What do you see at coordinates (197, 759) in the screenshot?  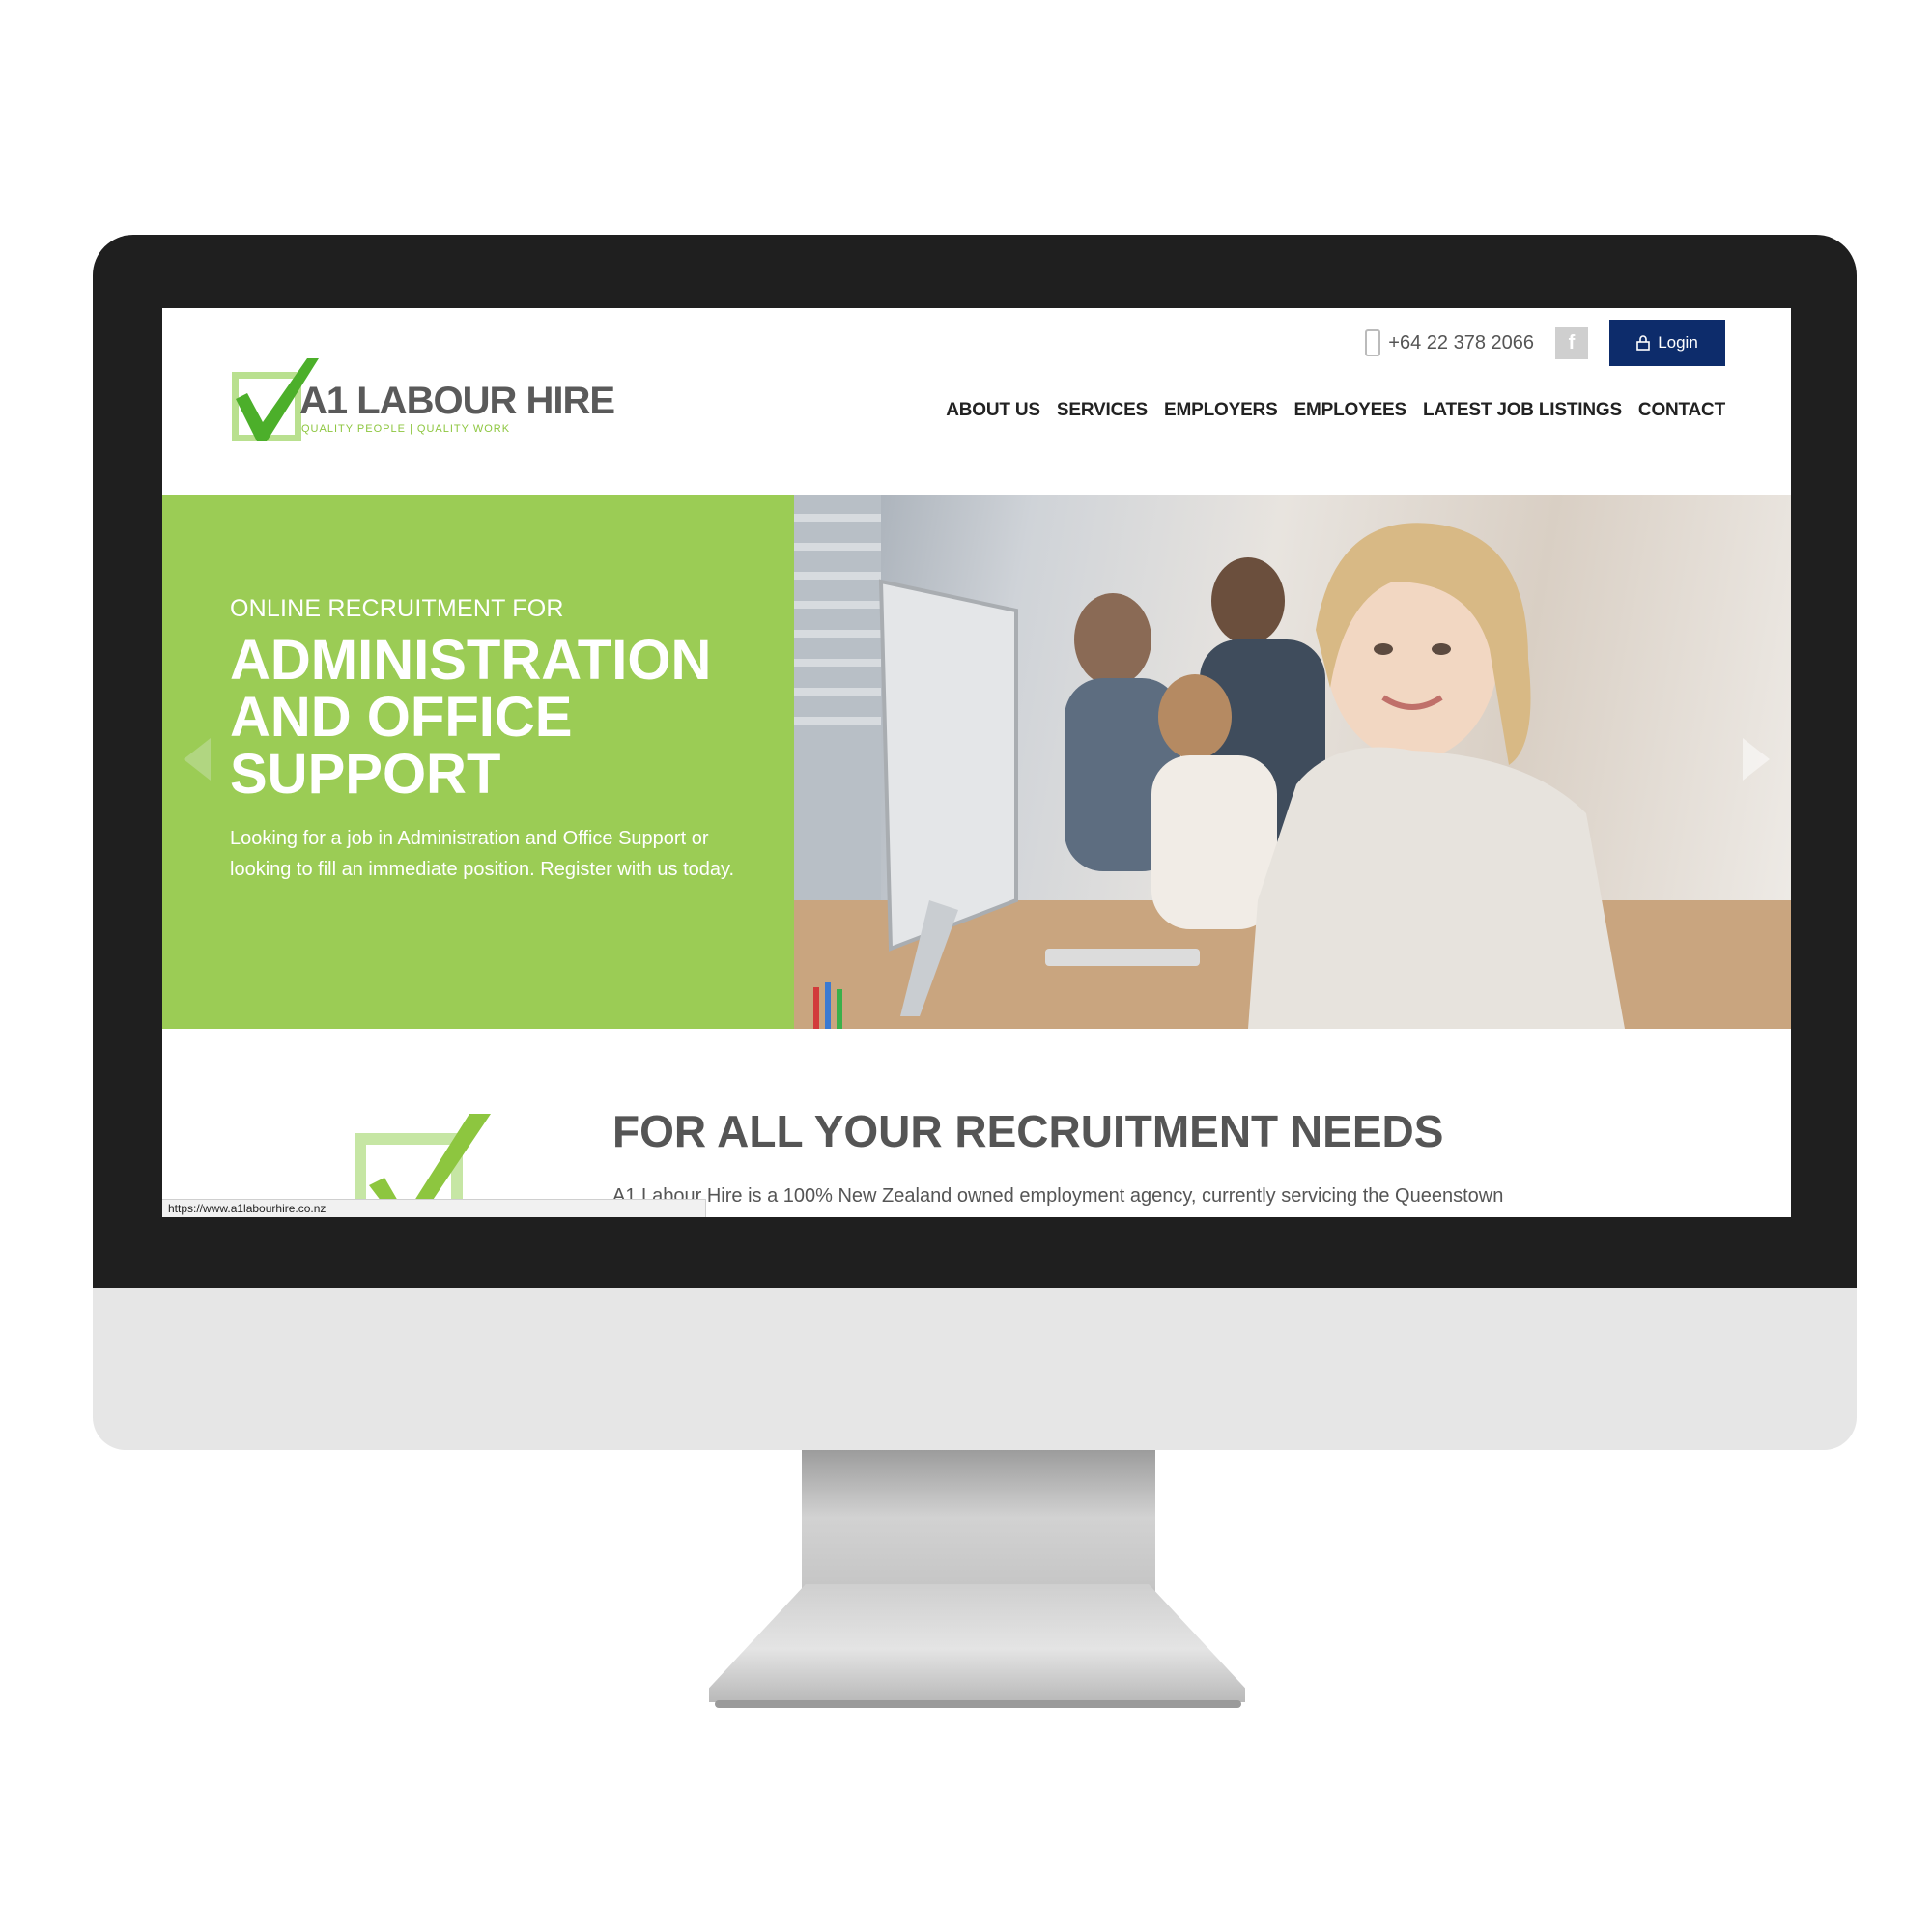 I see `arrow-left-icon` at bounding box center [197, 759].